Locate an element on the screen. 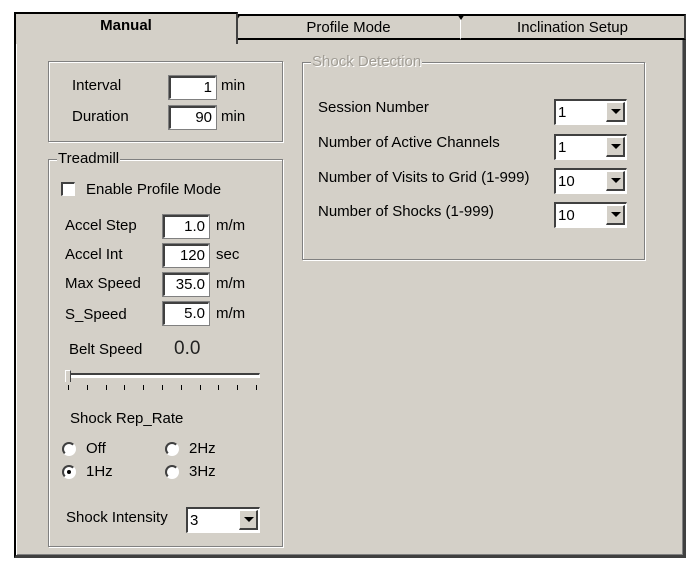 The height and width of the screenshot is (573, 700). tab-profile-mode: Profile Mode is located at coordinates (347, 27).